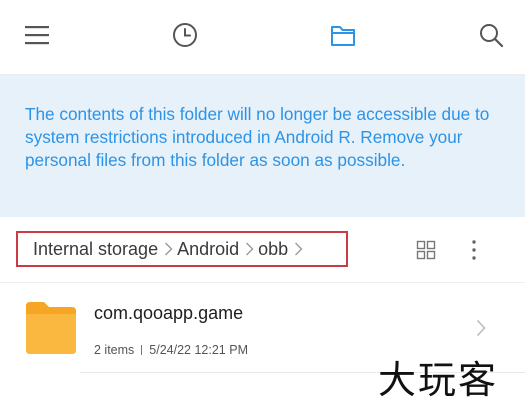 This screenshot has width=525, height=420. I want to click on menu-icon, so click(37, 35).